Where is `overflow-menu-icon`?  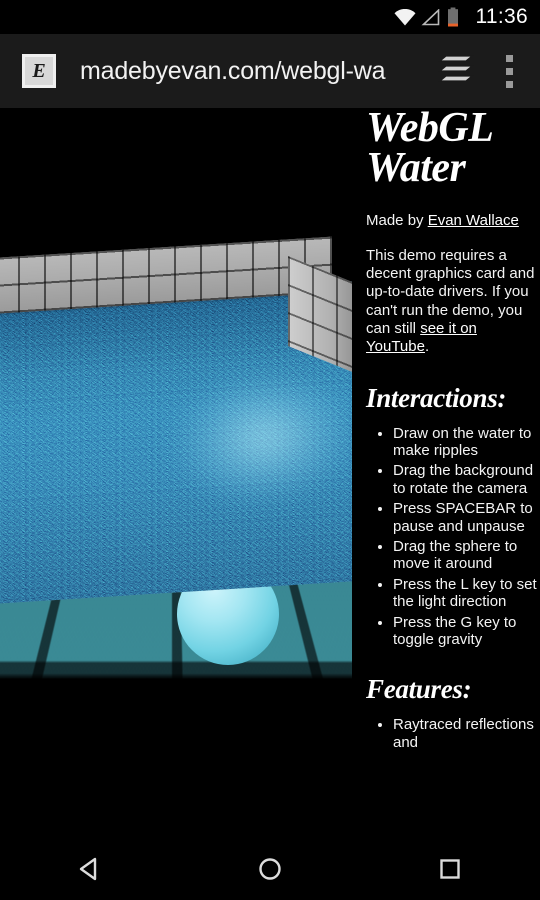 overflow-menu-icon is located at coordinates (509, 58).